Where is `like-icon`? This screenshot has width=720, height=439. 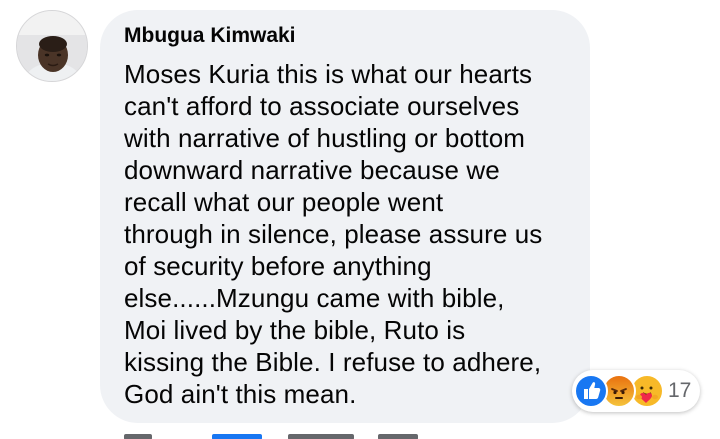
like-icon is located at coordinates (591, 391).